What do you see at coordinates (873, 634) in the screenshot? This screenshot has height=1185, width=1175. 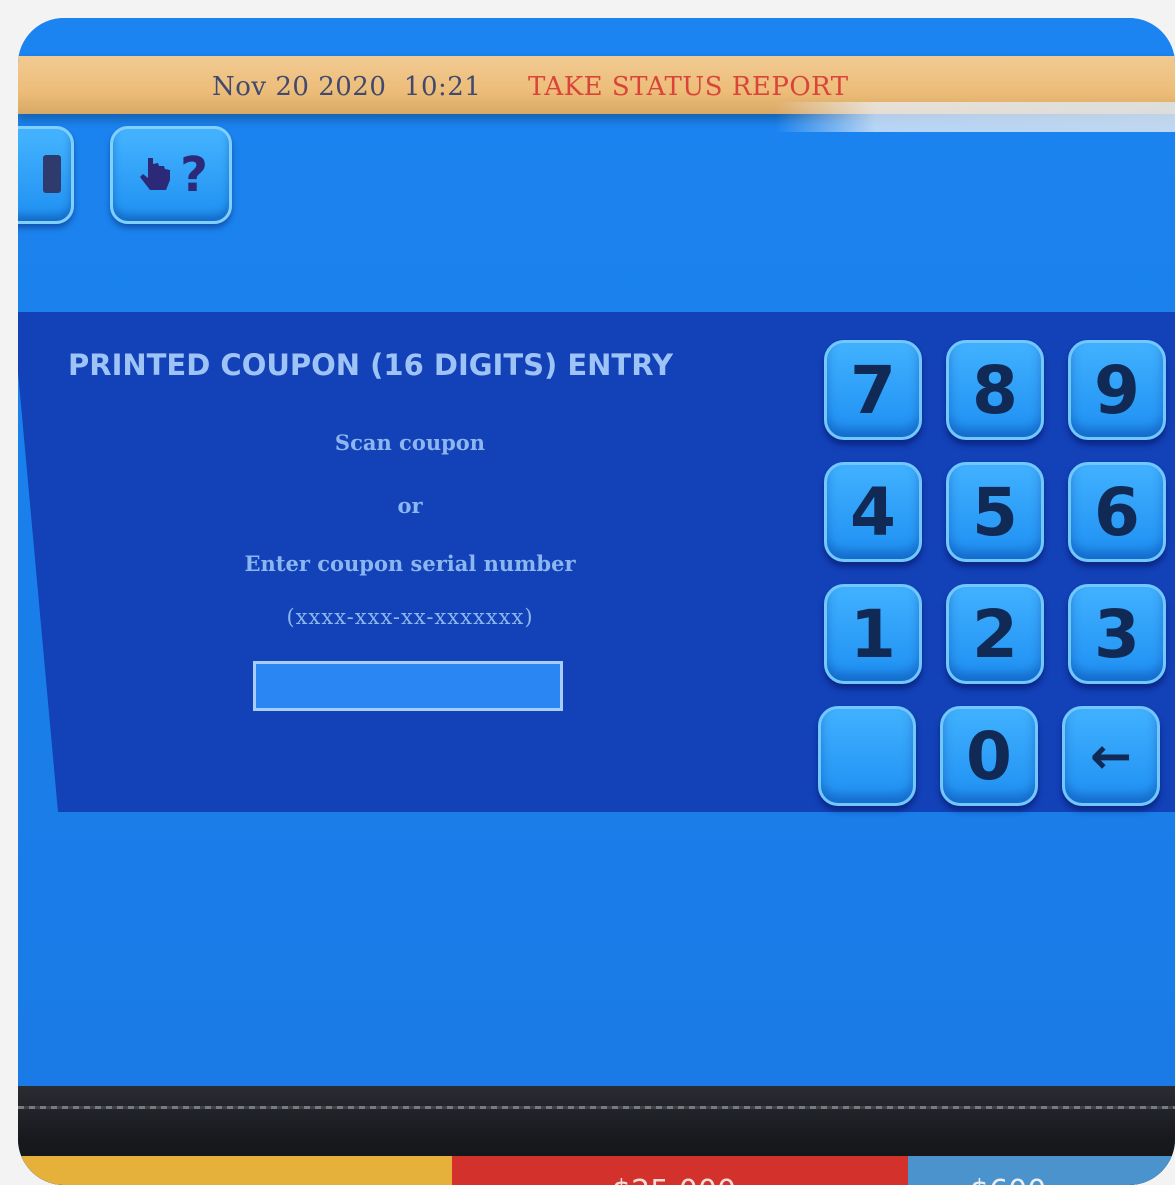 I see `key-1: 1` at bounding box center [873, 634].